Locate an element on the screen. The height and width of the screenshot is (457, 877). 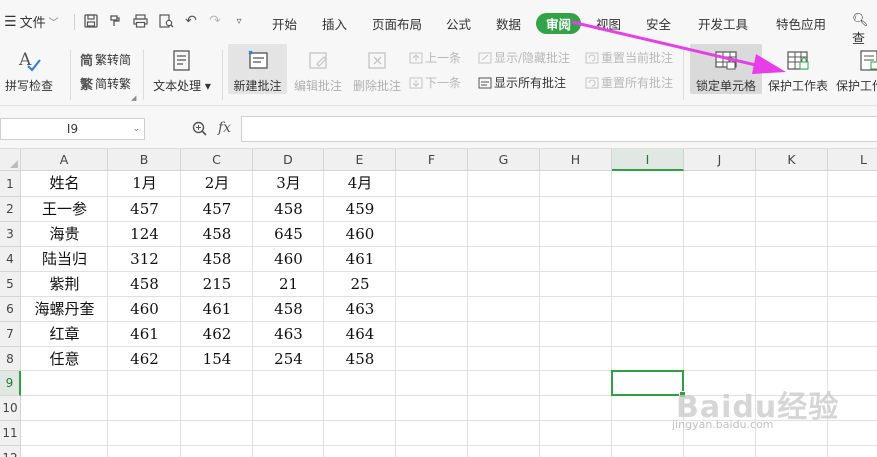
undo-icon: ↶ is located at coordinates (191, 21).